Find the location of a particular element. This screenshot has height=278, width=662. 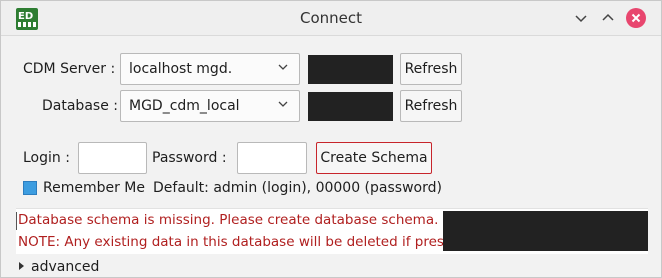

window-title: Connect is located at coordinates (331, 18).